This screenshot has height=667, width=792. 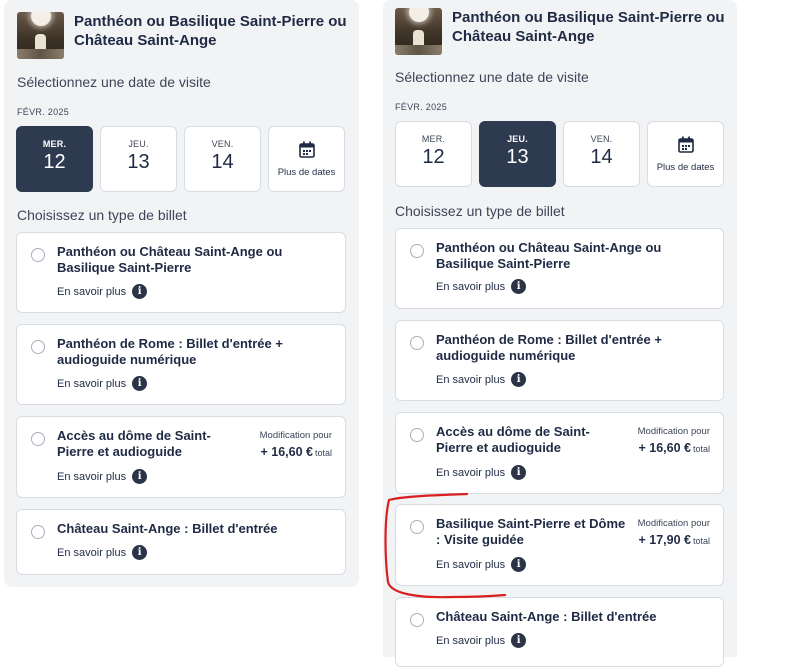 I want to click on date-selector: MER. 12 JEU. 13 VEN. 14 Plus de dates, so click(x=180, y=159).